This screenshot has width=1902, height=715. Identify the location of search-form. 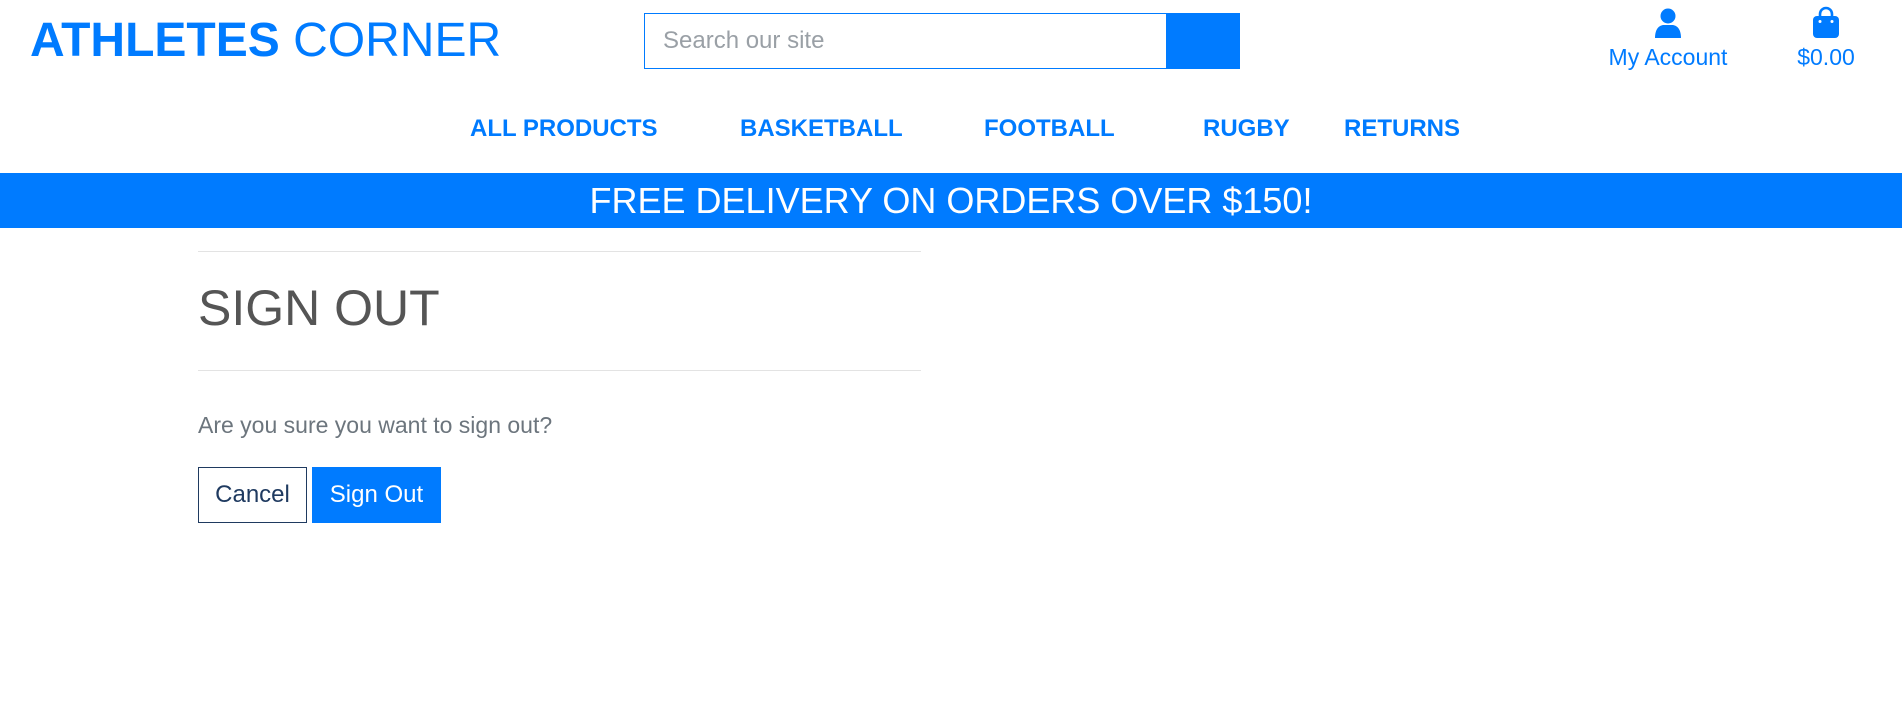
(942, 41).